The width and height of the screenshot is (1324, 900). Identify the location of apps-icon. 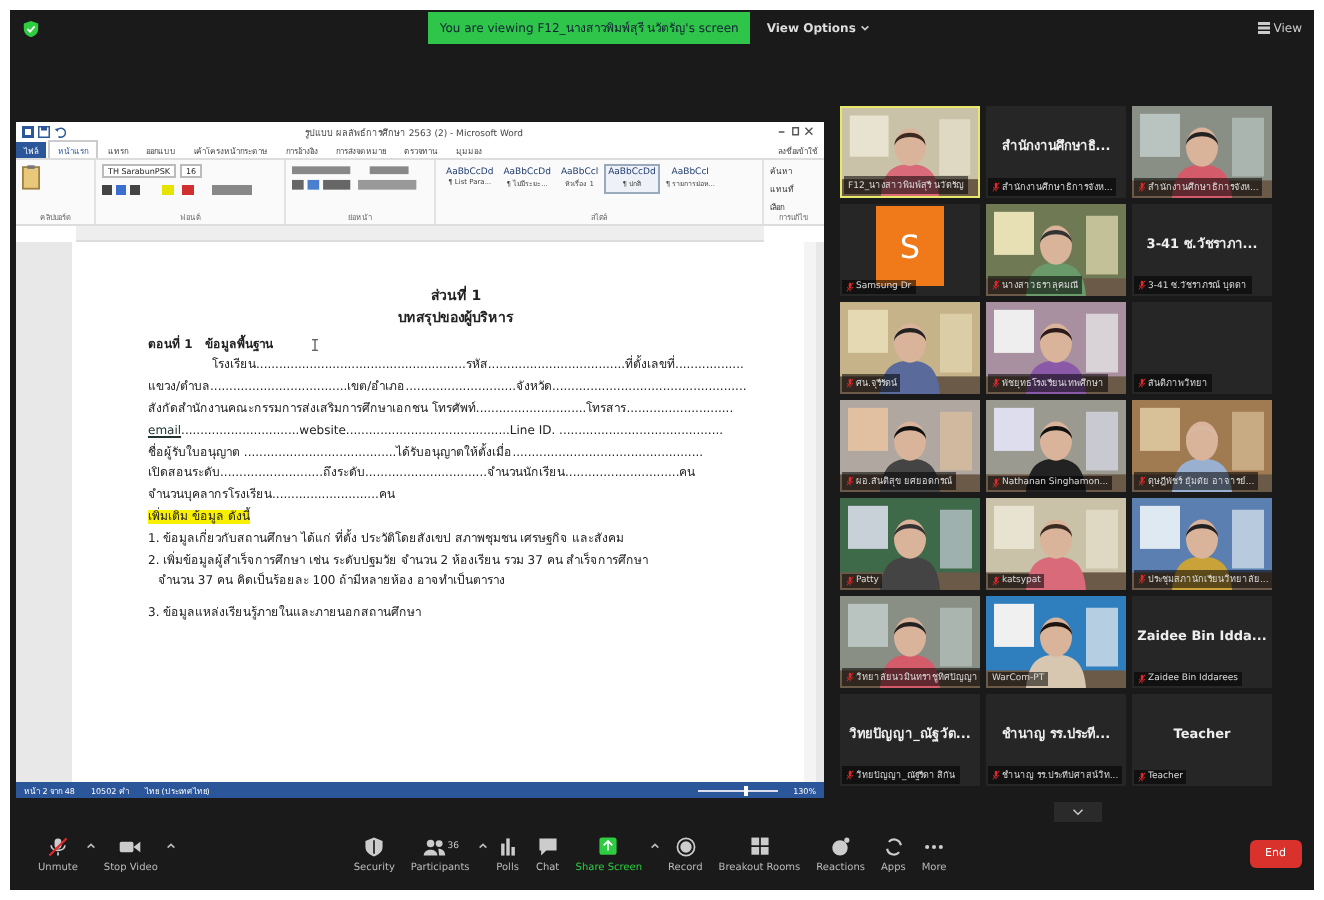
(893, 846).